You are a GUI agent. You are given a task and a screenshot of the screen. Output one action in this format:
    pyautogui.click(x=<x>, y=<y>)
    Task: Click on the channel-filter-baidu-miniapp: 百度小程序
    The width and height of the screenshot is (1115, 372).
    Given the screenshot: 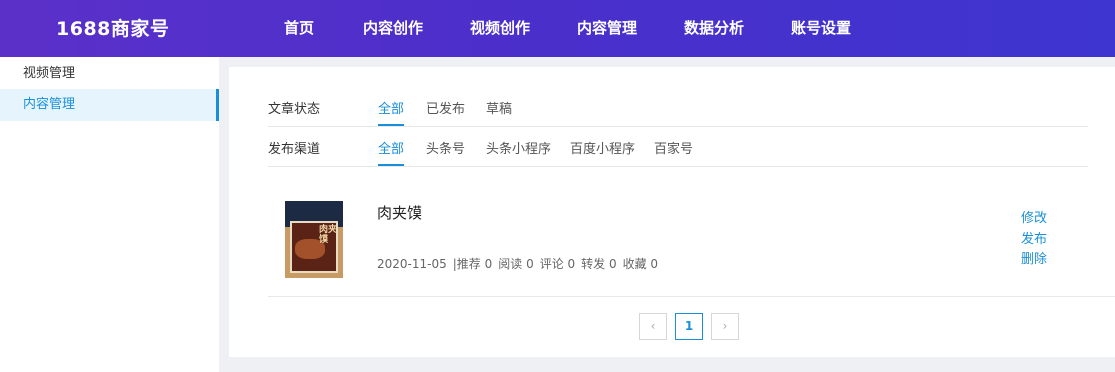 What is the action you would take?
    pyautogui.click(x=602, y=152)
    